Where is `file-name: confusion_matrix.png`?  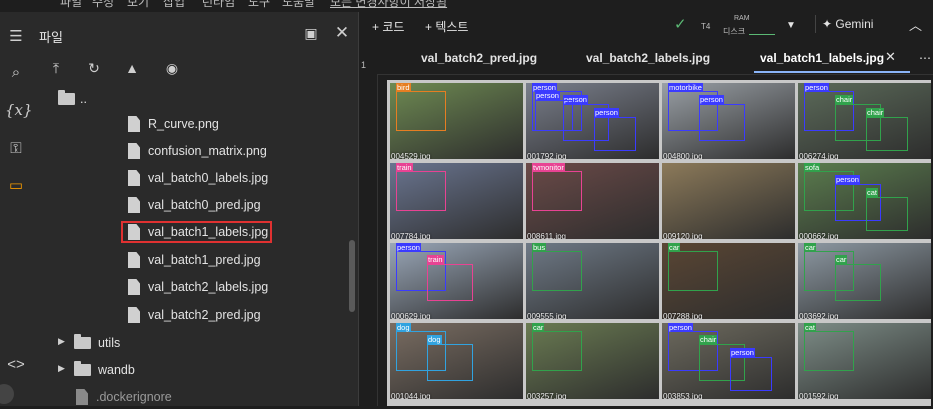
file-name: confusion_matrix.png is located at coordinates (207, 151).